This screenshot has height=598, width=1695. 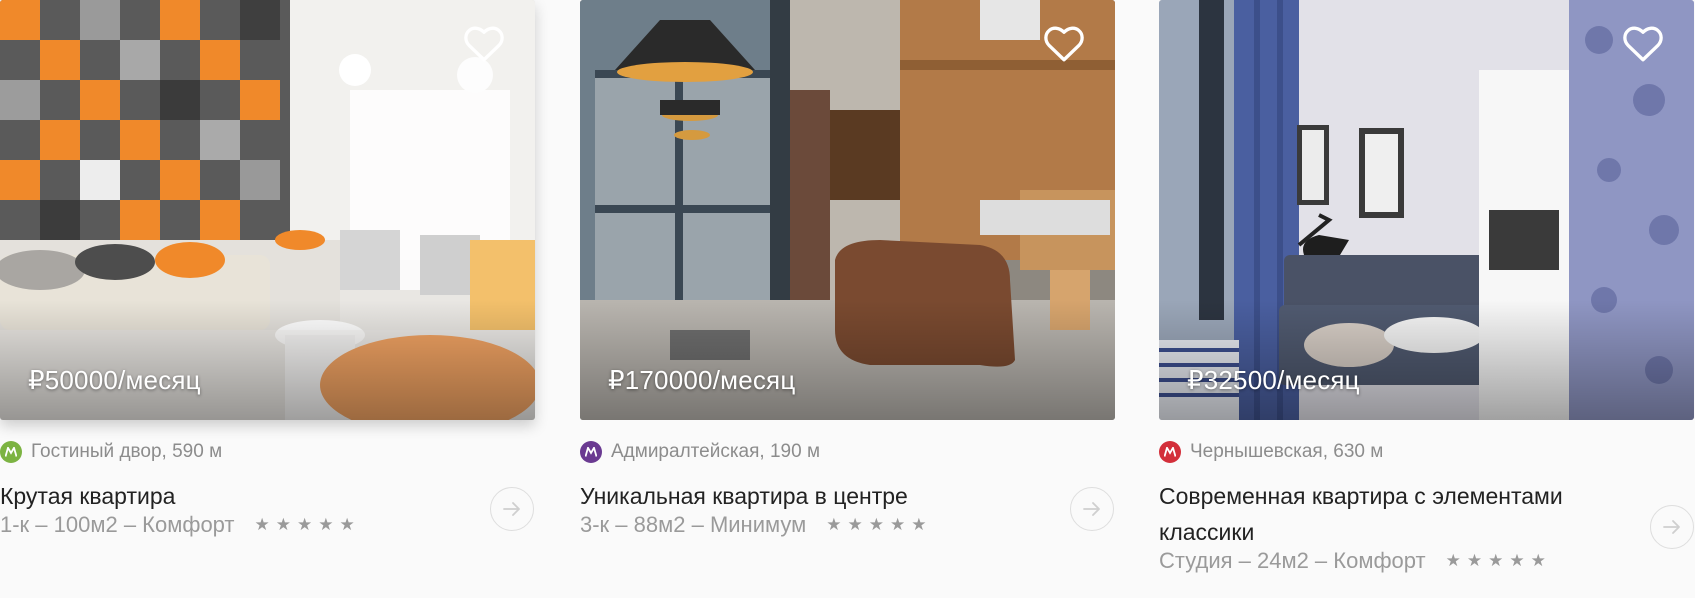 I want to click on price-label: ₽170000/месяц, so click(x=702, y=380).